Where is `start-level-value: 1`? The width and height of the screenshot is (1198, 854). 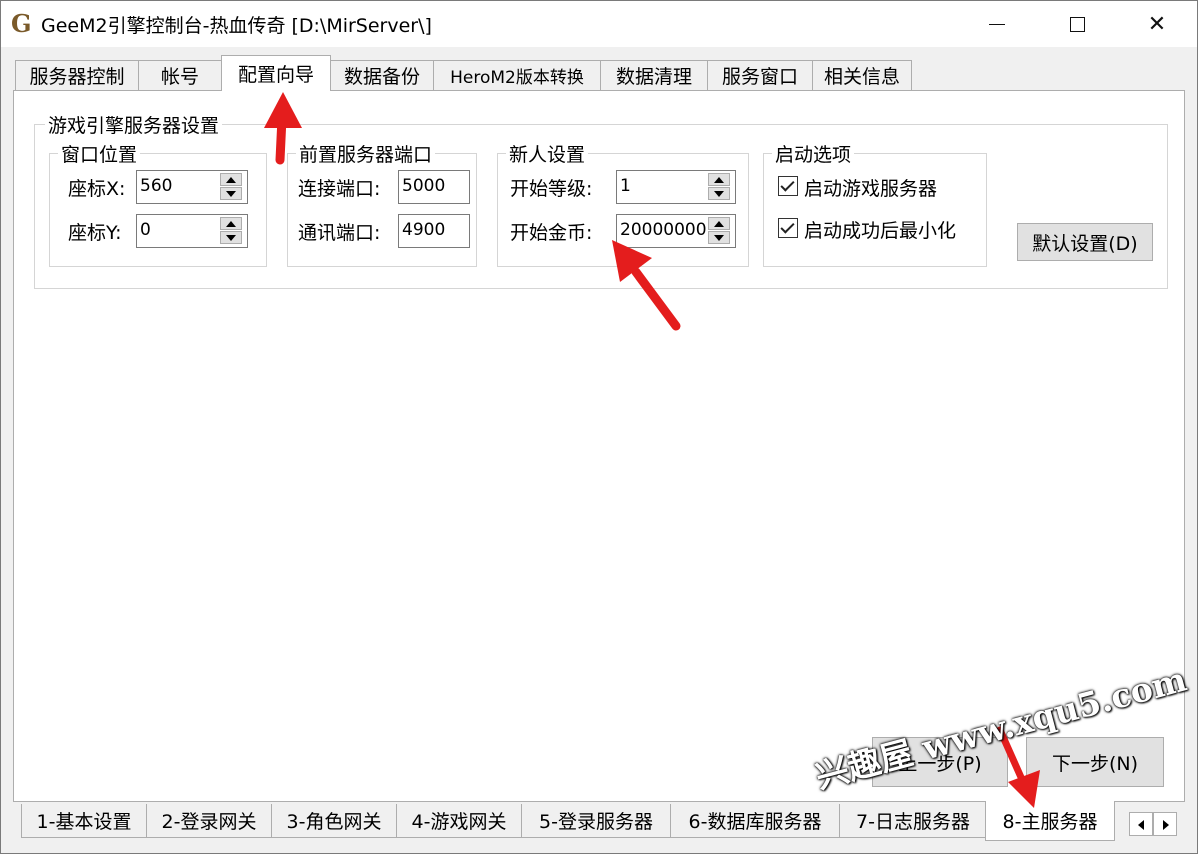
start-level-value: 1 is located at coordinates (625, 186).